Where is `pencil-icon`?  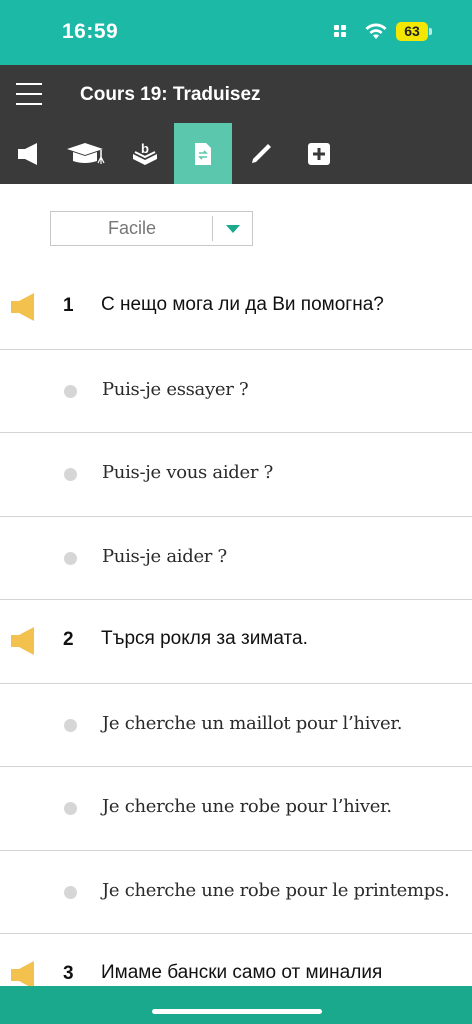
pencil-icon is located at coordinates (261, 153).